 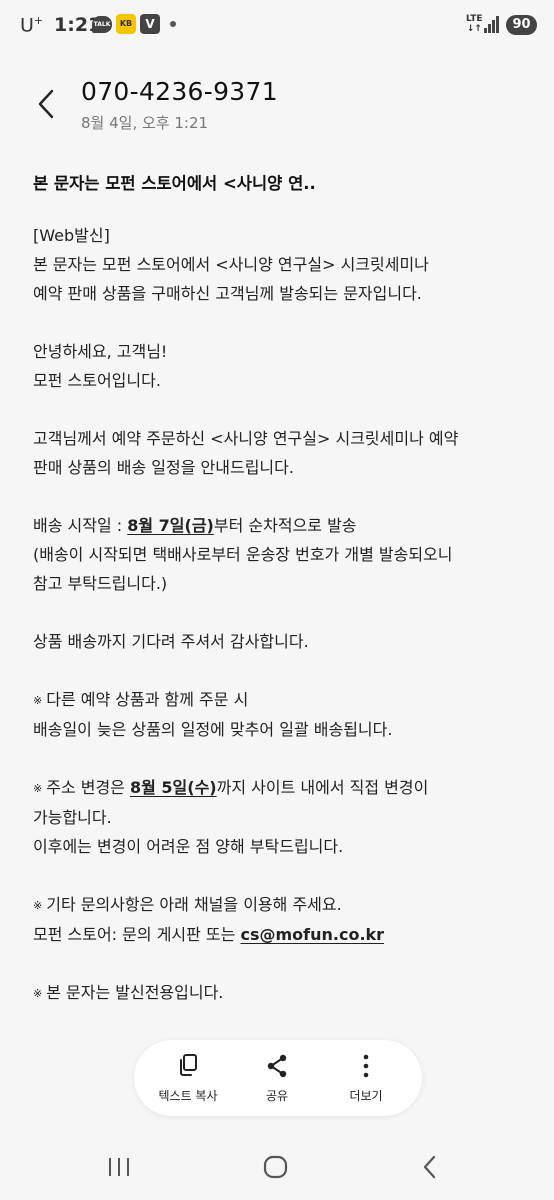 I want to click on more-label: 더보기, so click(x=366, y=1096).